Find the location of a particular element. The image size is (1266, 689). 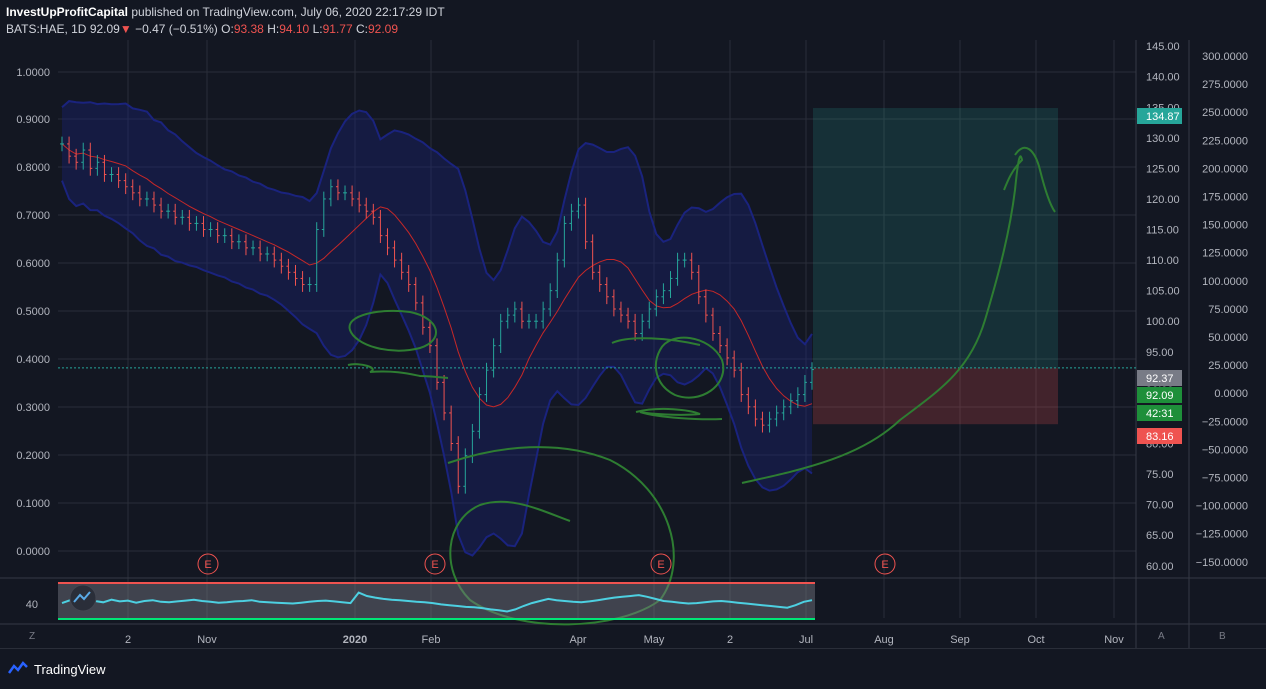

right-tick-label: 250.0000 is located at coordinates (1225, 113).